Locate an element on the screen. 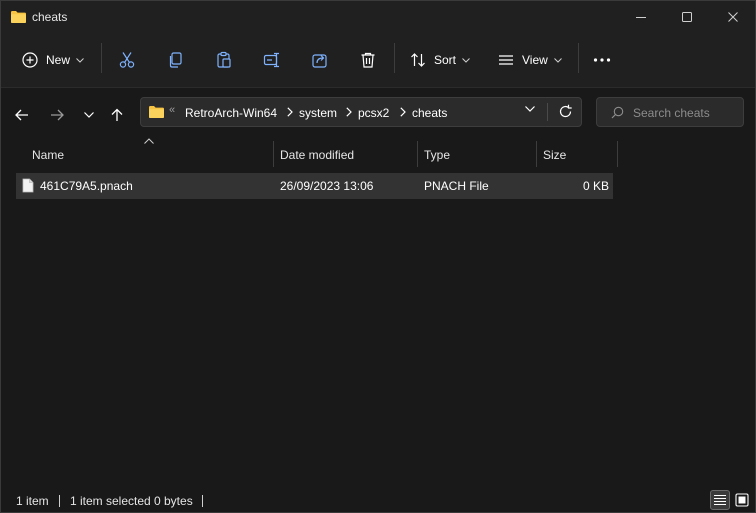 The image size is (756, 513). window-title: cheats is located at coordinates (50, 17).